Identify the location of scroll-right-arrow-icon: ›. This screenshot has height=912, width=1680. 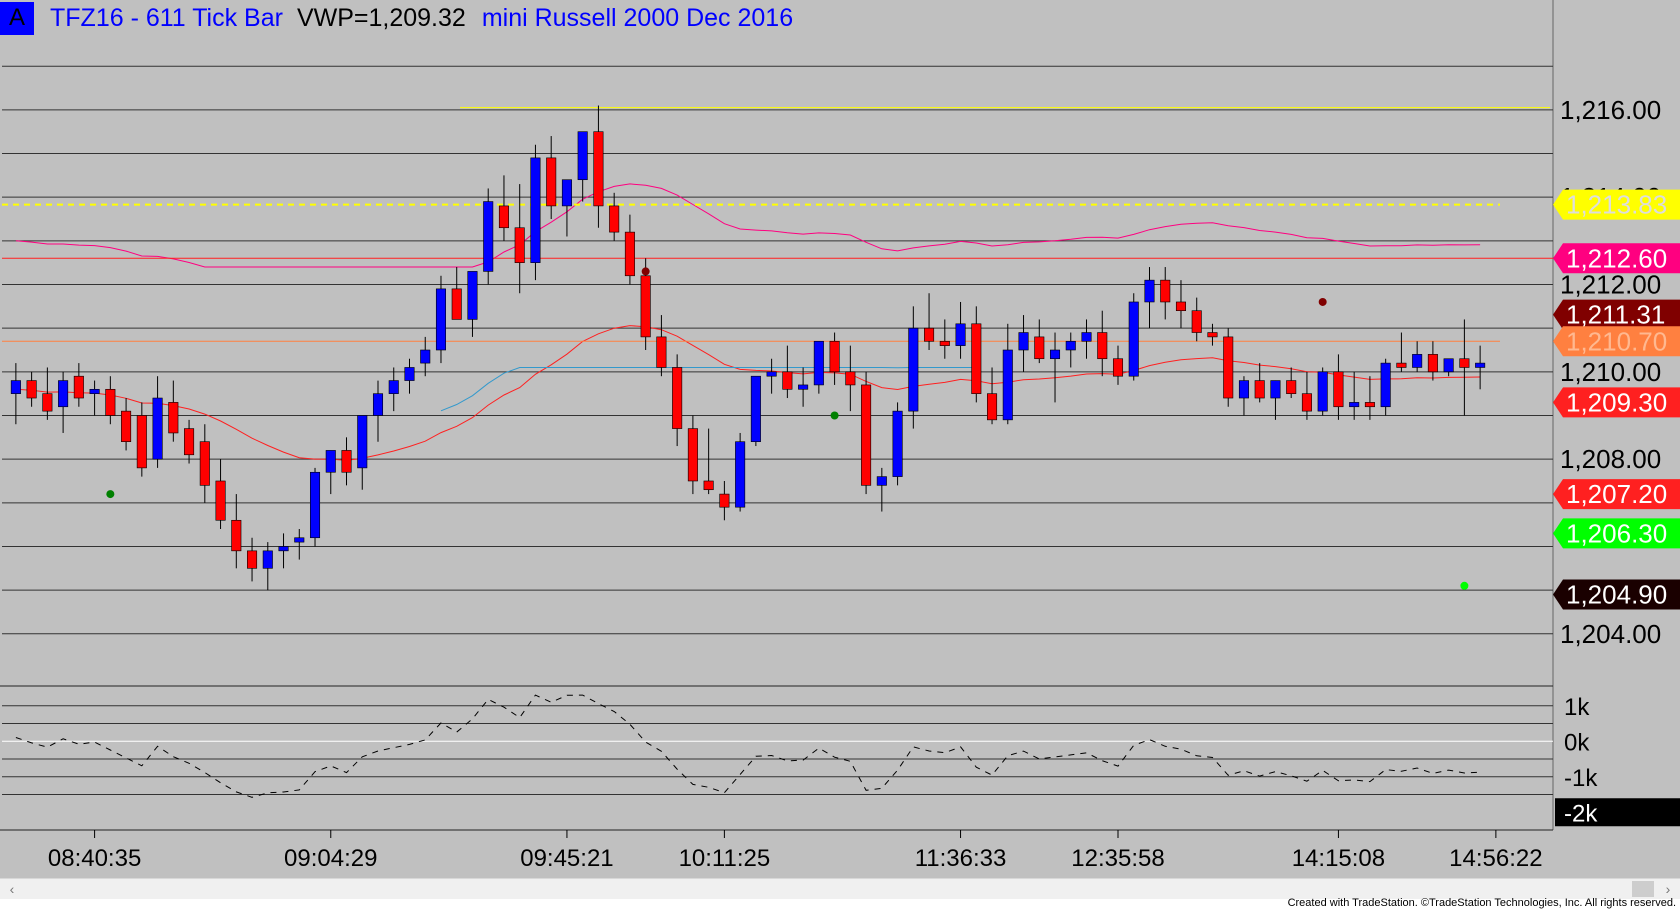
(1668, 889).